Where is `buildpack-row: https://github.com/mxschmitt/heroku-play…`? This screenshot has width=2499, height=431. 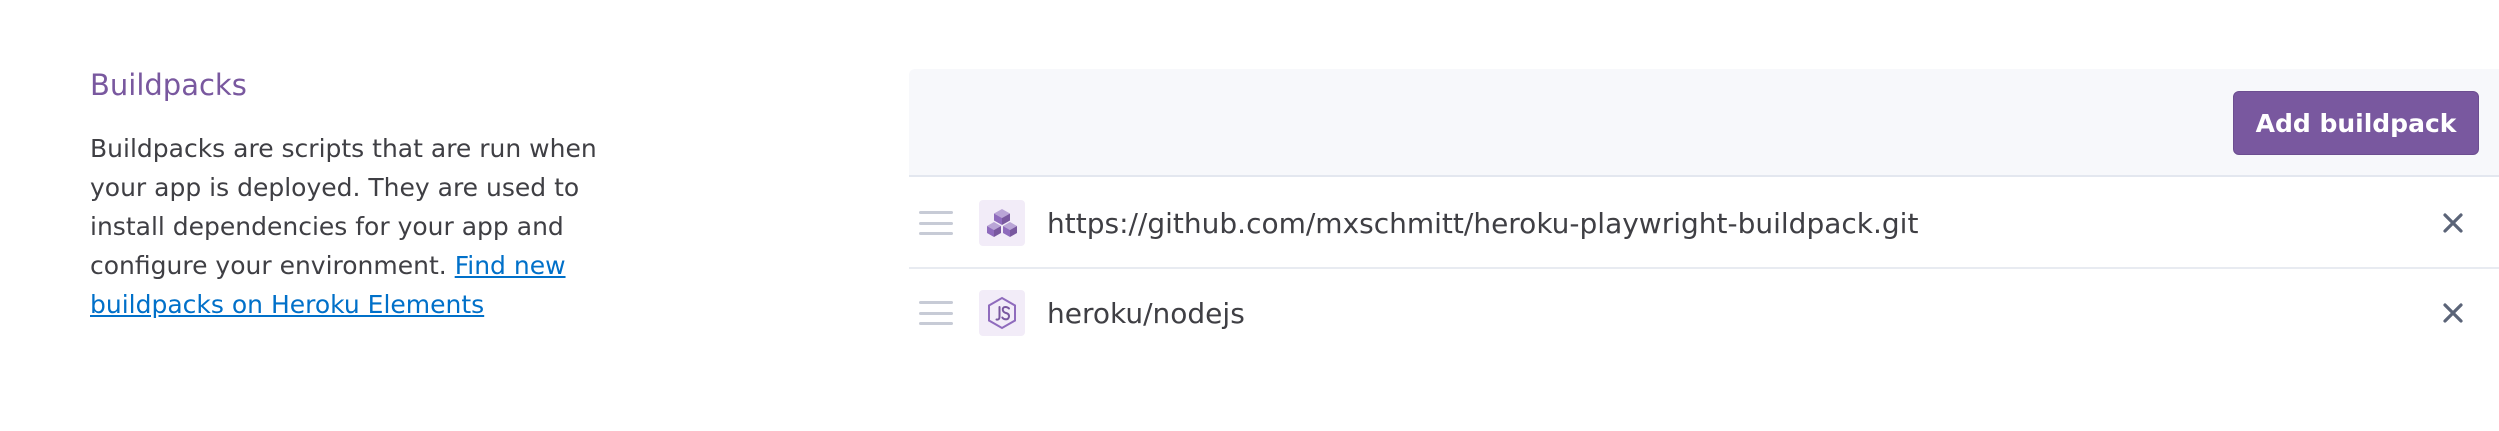 buildpack-row: https://github.com/mxschmitt/heroku-play… is located at coordinates (1704, 224).